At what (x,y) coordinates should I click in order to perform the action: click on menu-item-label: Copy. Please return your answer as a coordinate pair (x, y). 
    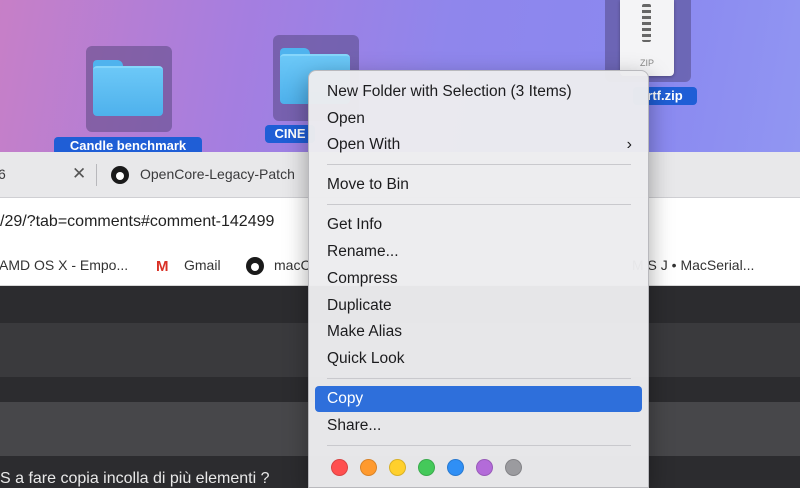
    Looking at the image, I should click on (345, 398).